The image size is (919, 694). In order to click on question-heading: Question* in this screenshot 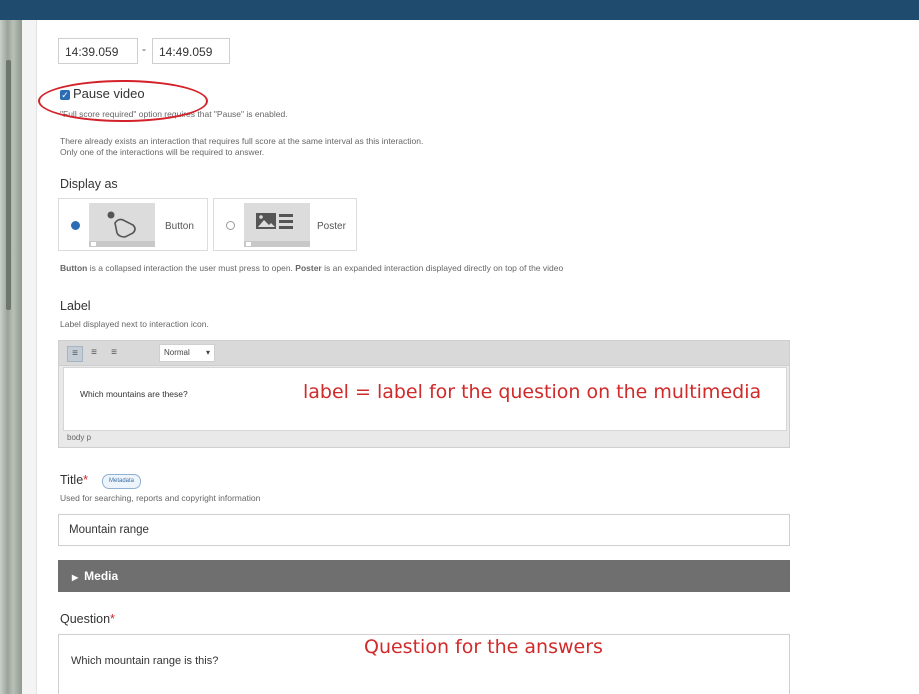, I will do `click(87, 619)`.